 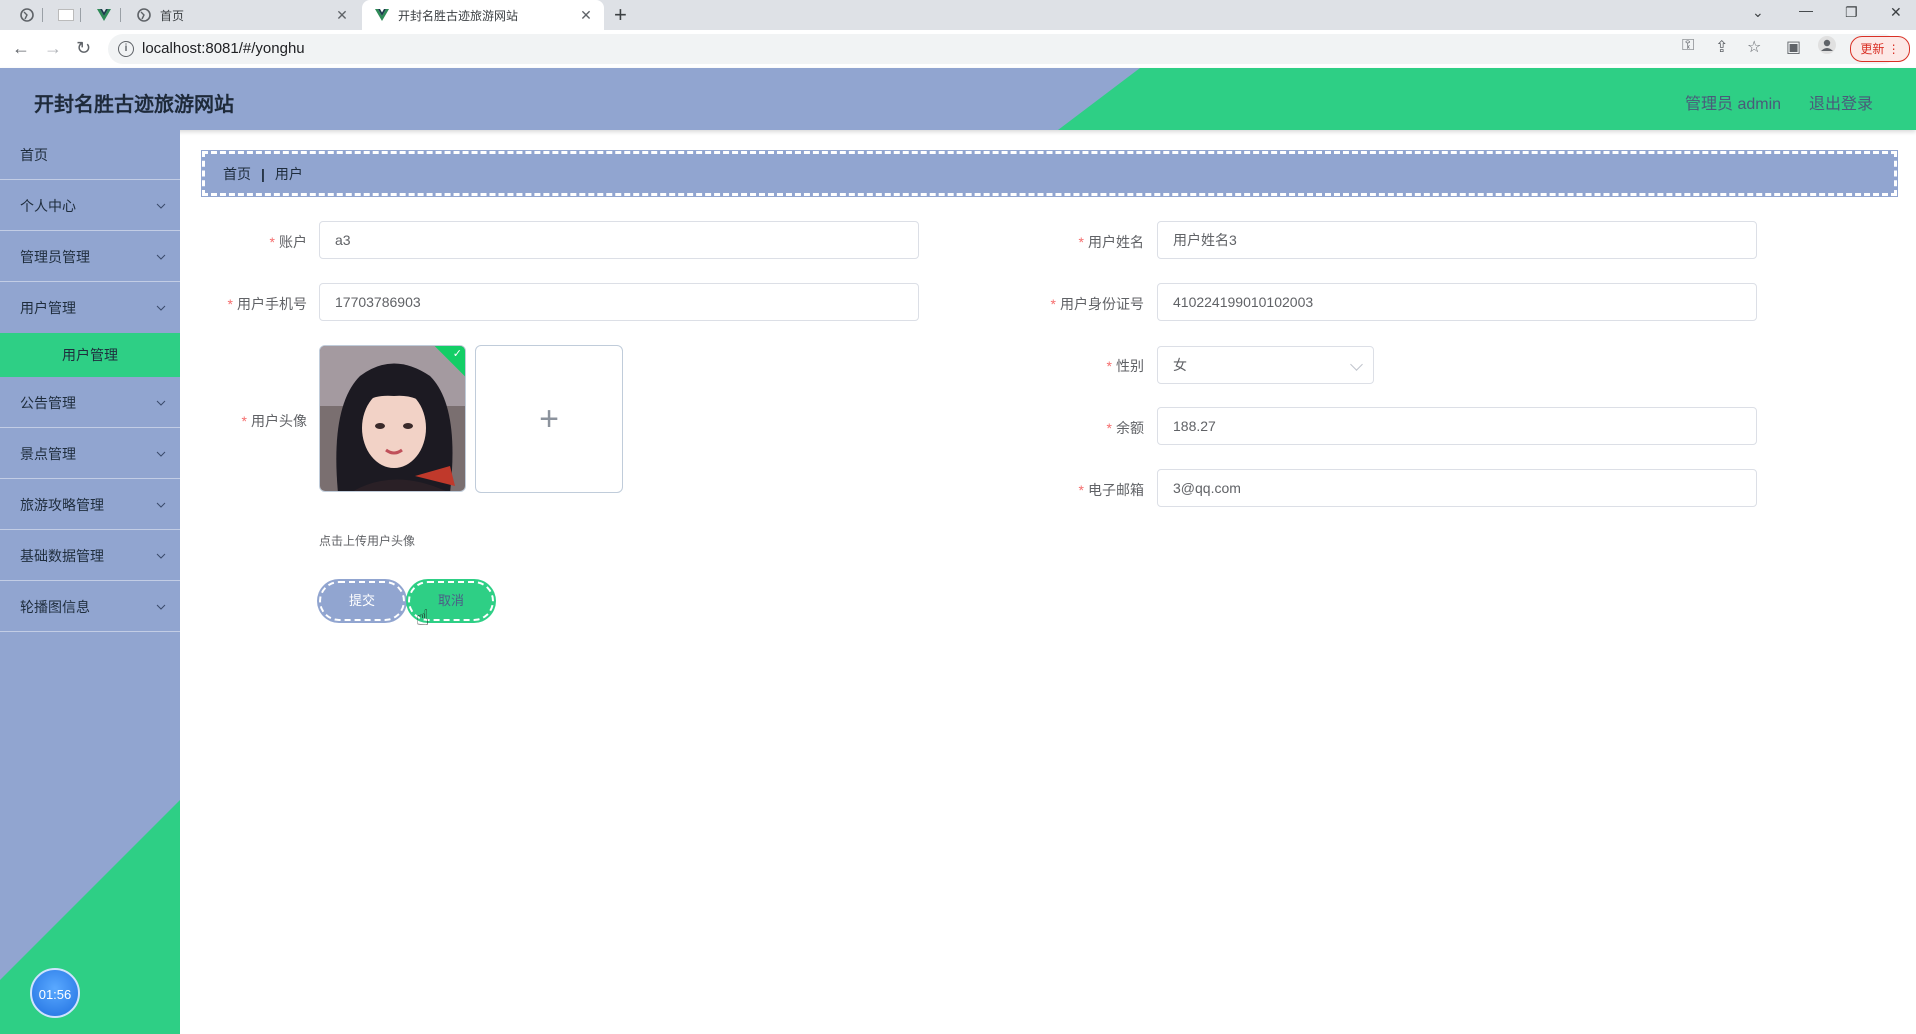 I want to click on header-green-accent, so click(x=1487, y=99).